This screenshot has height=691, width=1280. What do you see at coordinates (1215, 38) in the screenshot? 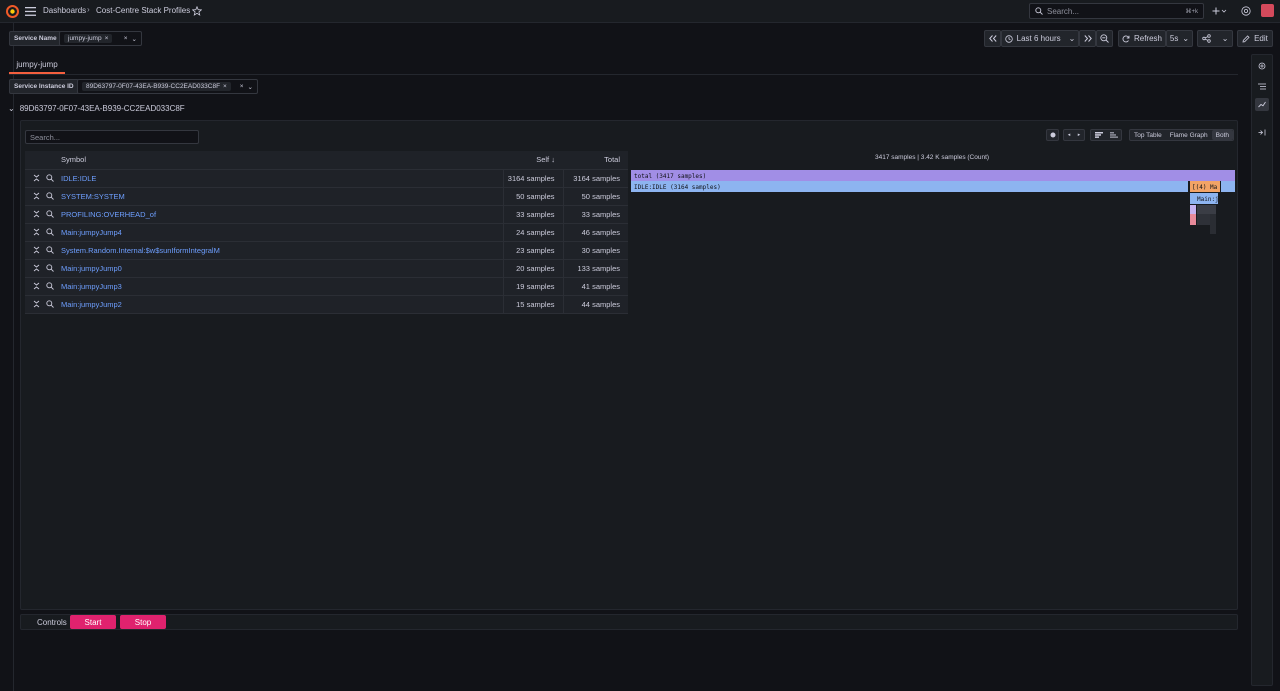
I see `share-button: ⌄` at bounding box center [1215, 38].